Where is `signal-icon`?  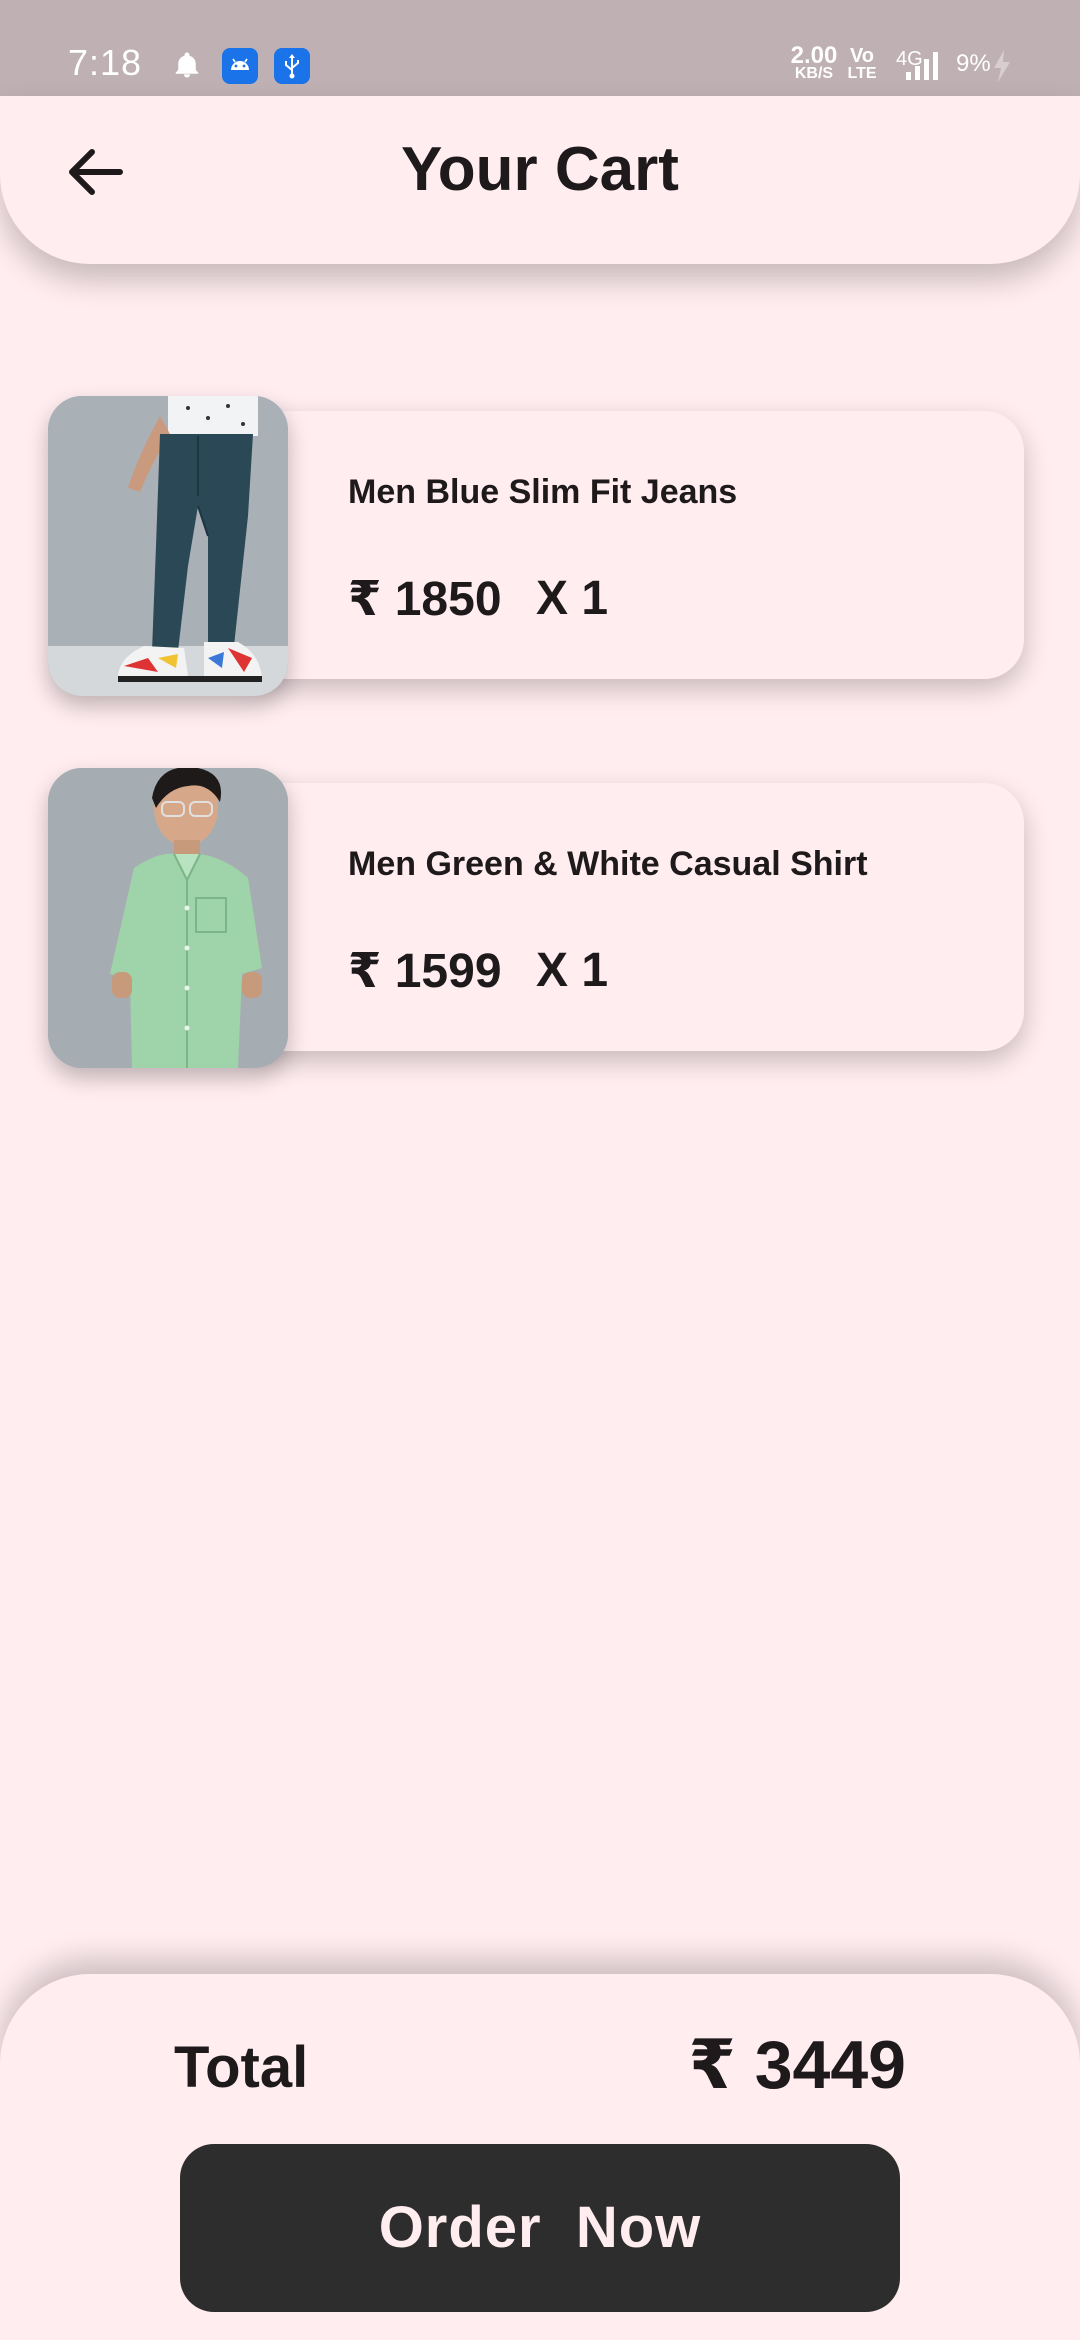
signal-icon is located at coordinates (922, 66).